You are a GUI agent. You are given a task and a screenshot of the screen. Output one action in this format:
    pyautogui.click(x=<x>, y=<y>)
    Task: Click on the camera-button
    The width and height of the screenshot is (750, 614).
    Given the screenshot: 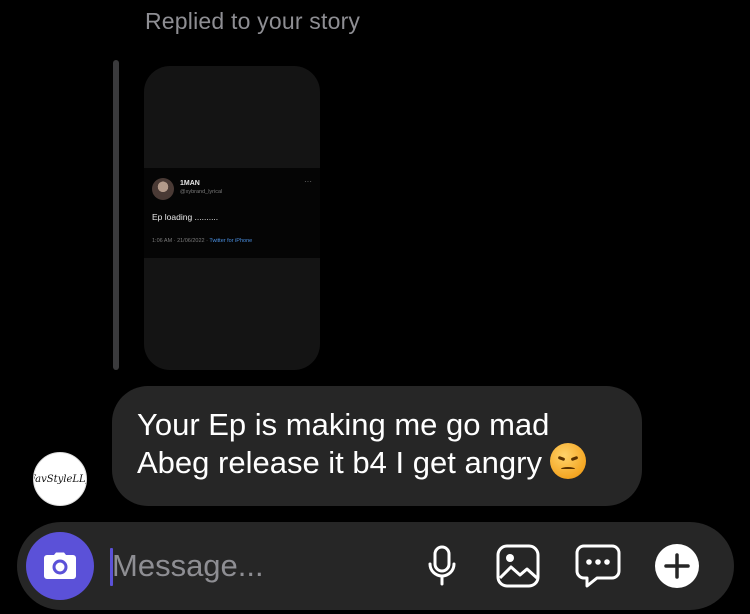 What is the action you would take?
    pyautogui.click(x=60, y=566)
    